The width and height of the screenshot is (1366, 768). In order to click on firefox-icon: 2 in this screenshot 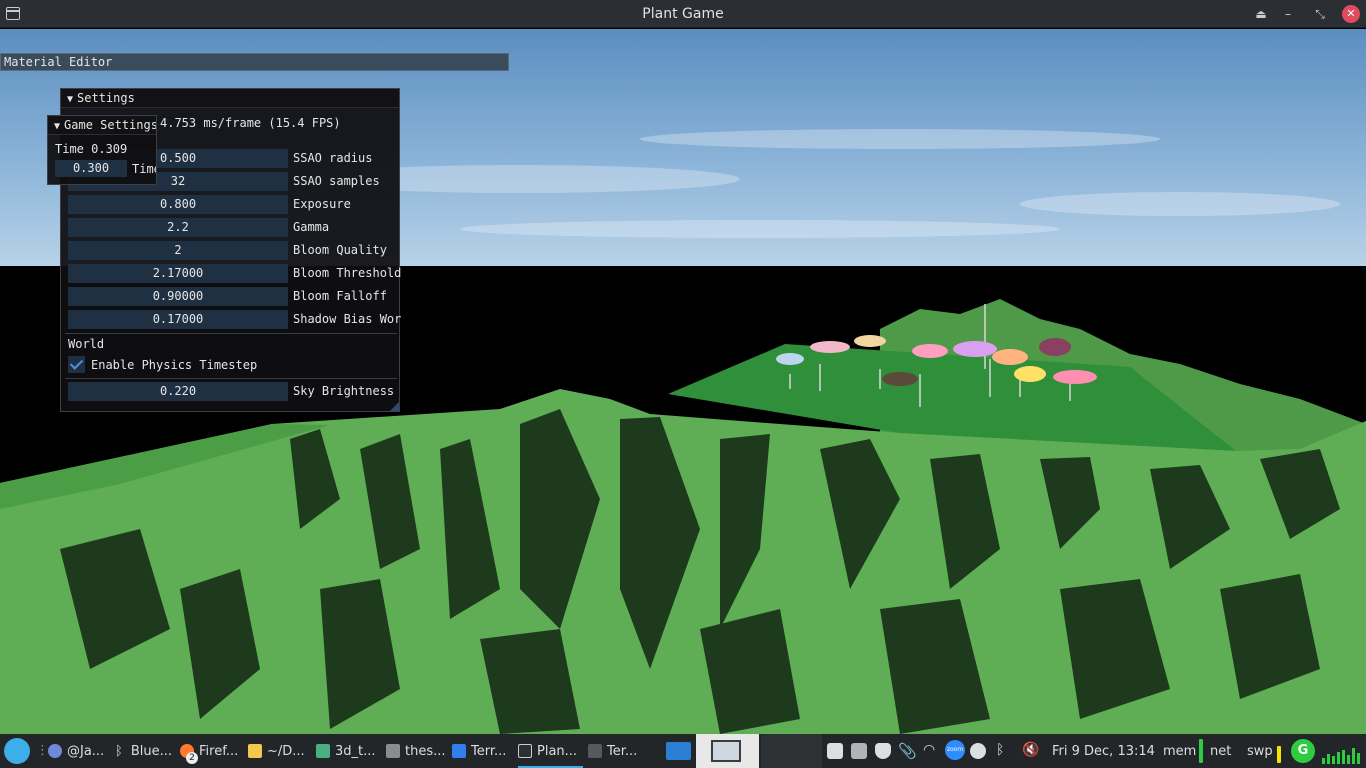, I will do `click(189, 754)`.